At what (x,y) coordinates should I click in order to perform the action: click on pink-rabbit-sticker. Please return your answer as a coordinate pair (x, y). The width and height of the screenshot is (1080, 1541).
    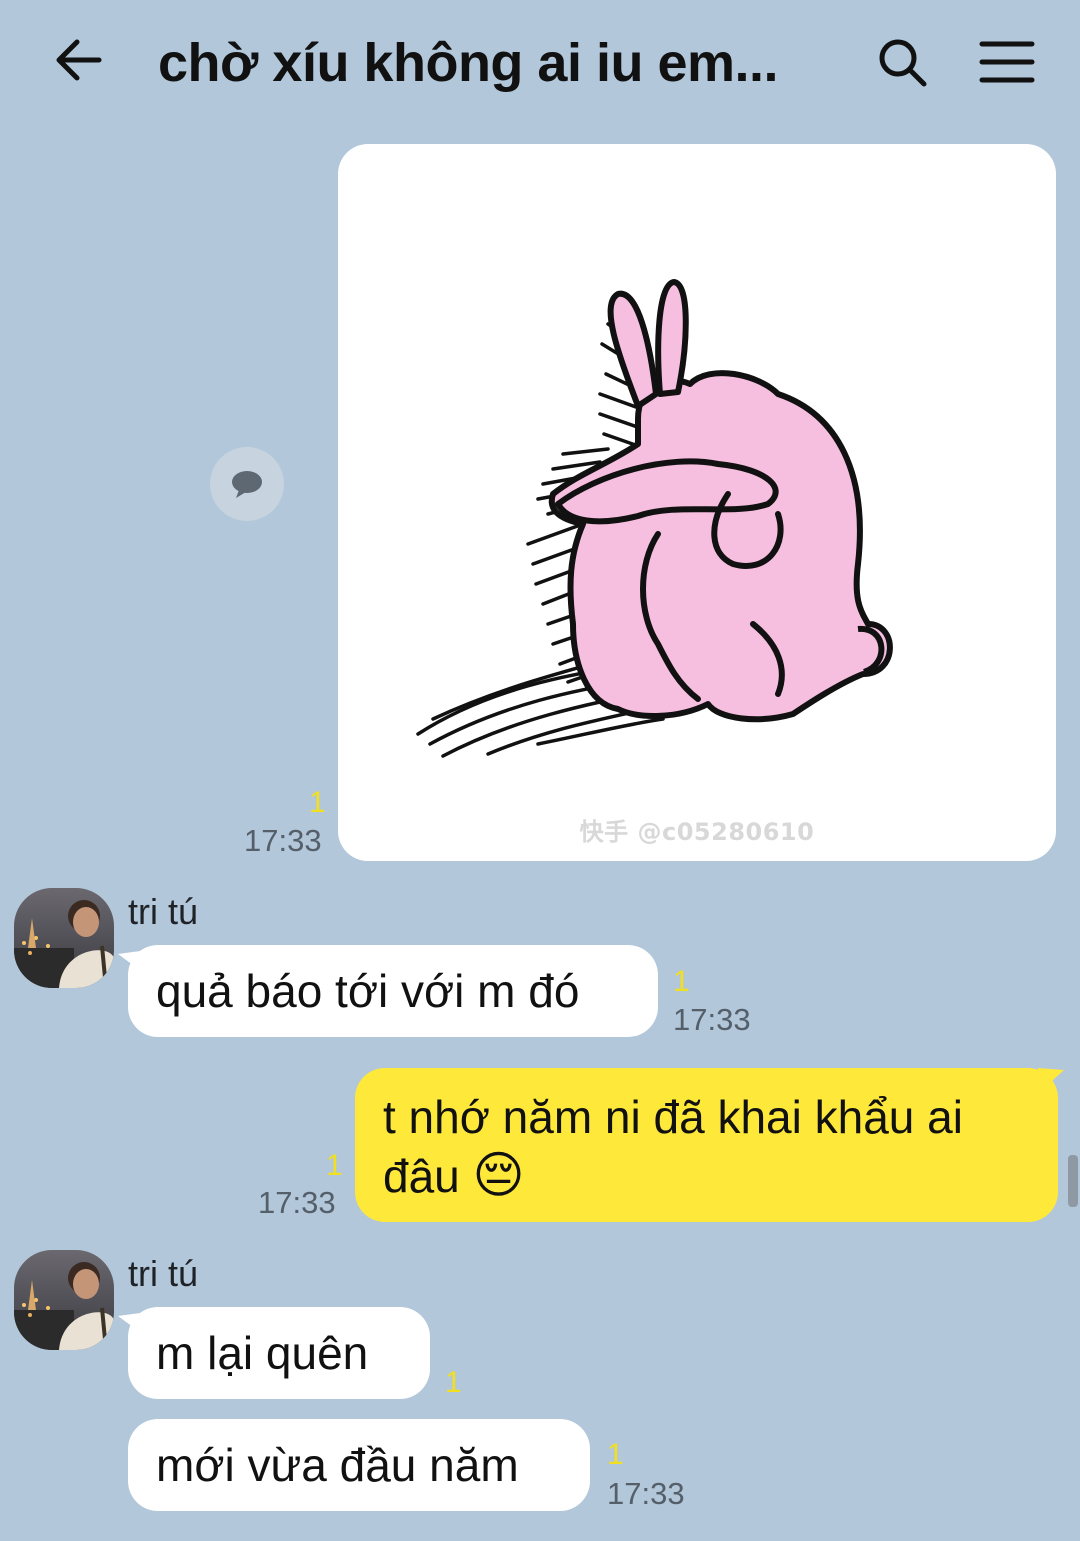
    Looking at the image, I should click on (654, 518).